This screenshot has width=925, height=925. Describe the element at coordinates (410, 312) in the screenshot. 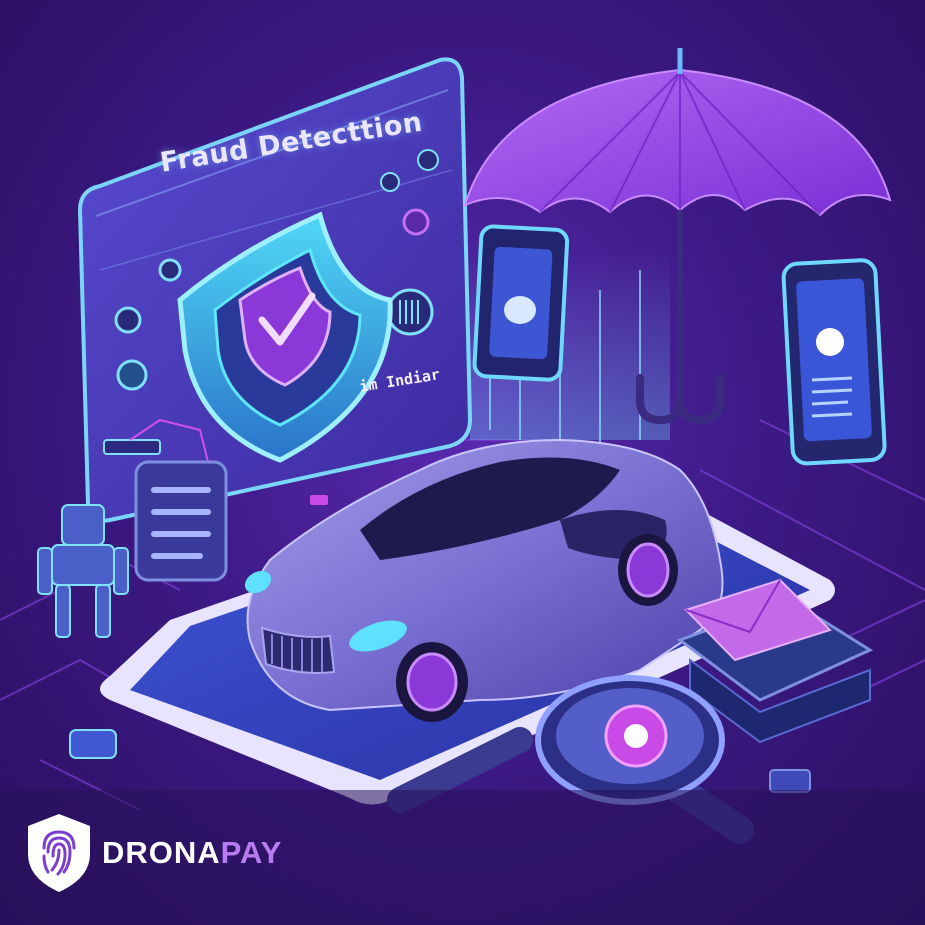

I see `panel-barcode-icon` at that location.